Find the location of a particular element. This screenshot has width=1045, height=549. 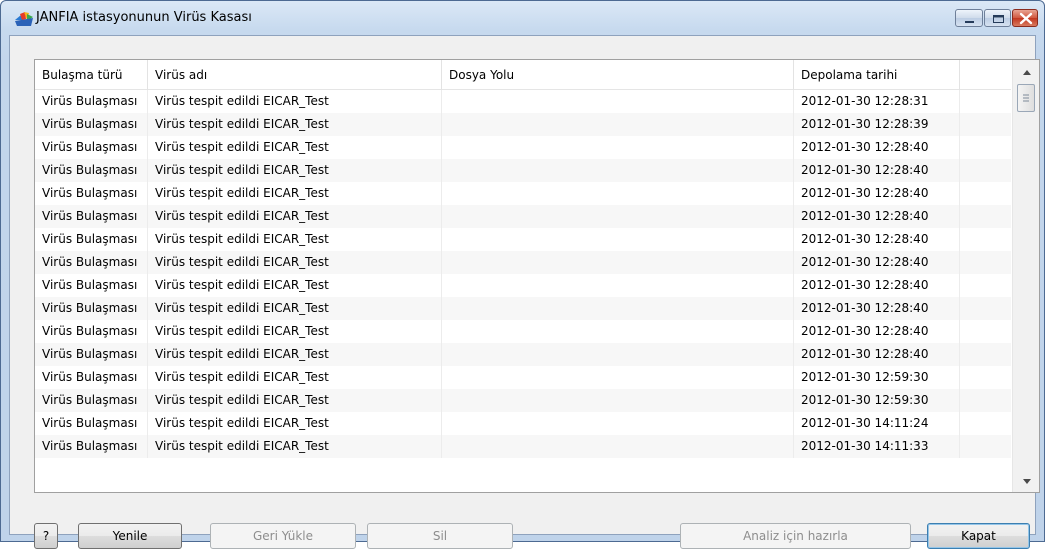

help-button: ? is located at coordinates (46, 536).